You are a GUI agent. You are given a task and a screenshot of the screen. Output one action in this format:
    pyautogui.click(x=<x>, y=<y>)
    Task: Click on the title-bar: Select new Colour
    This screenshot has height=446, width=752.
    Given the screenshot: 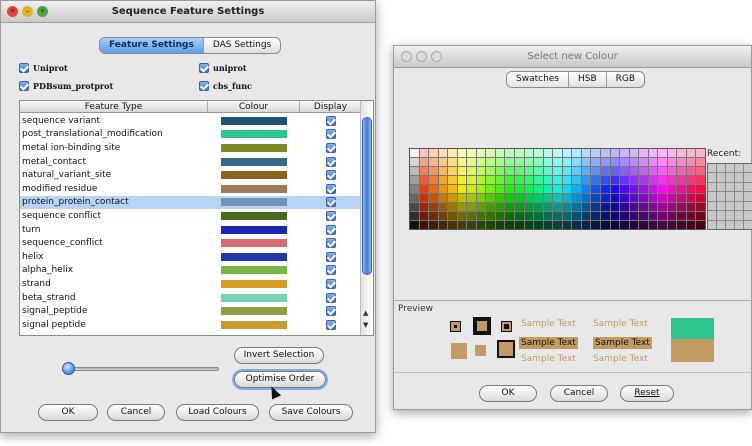 What is the action you would take?
    pyautogui.click(x=572, y=57)
    